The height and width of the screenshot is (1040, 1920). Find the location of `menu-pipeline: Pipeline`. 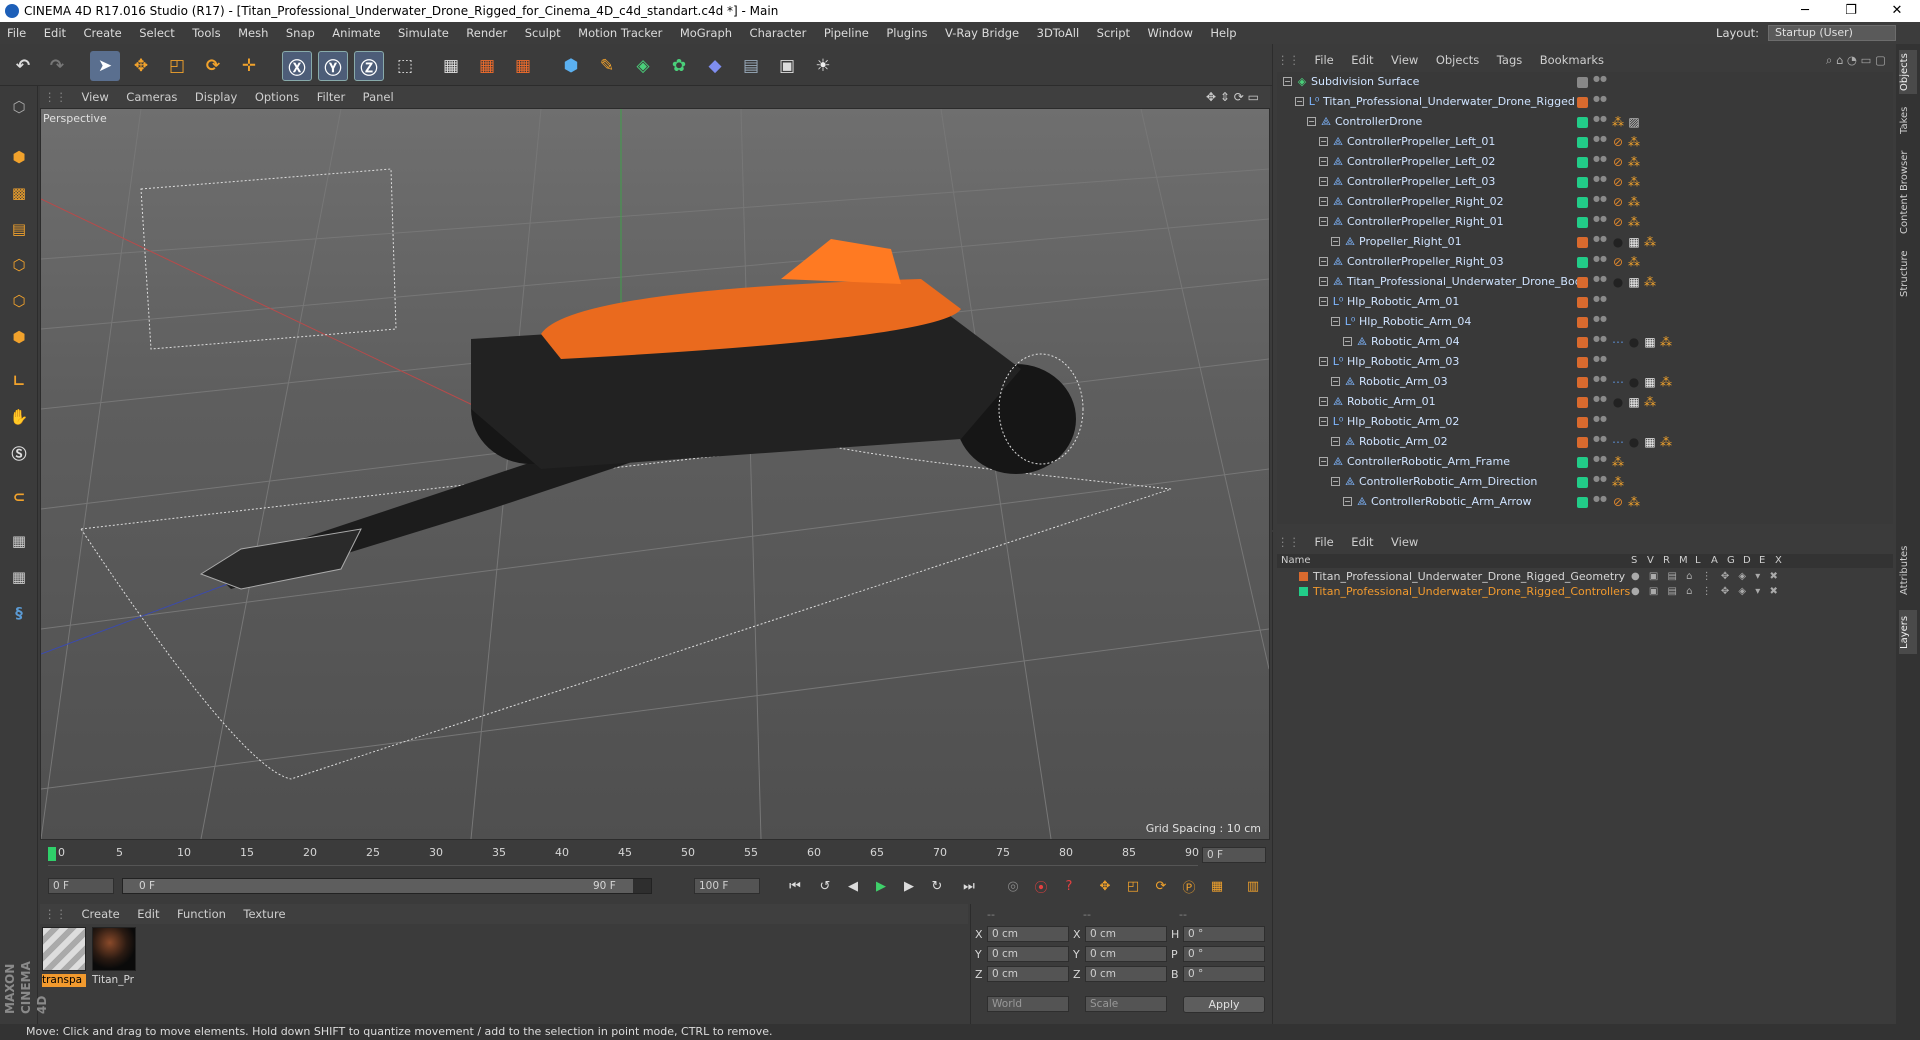

menu-pipeline: Pipeline is located at coordinates (846, 33).